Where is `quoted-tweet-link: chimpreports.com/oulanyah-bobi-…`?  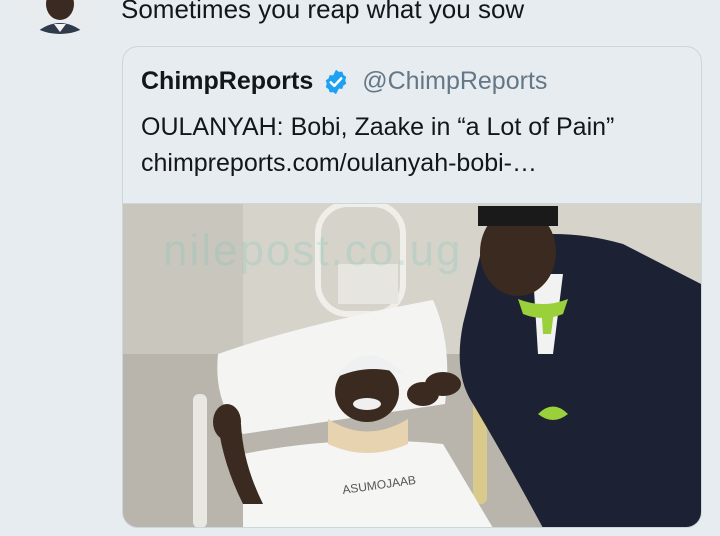
quoted-tweet-link: chimpreports.com/oulanyah-bobi-… is located at coordinates (339, 163).